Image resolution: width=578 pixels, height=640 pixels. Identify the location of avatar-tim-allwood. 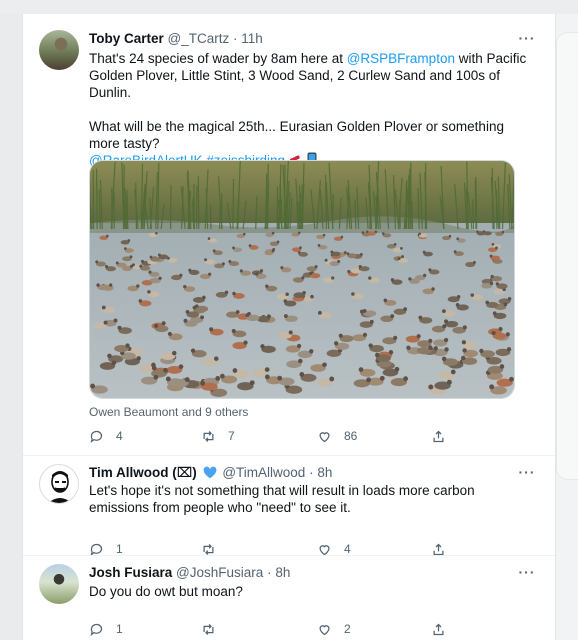
(59, 484).